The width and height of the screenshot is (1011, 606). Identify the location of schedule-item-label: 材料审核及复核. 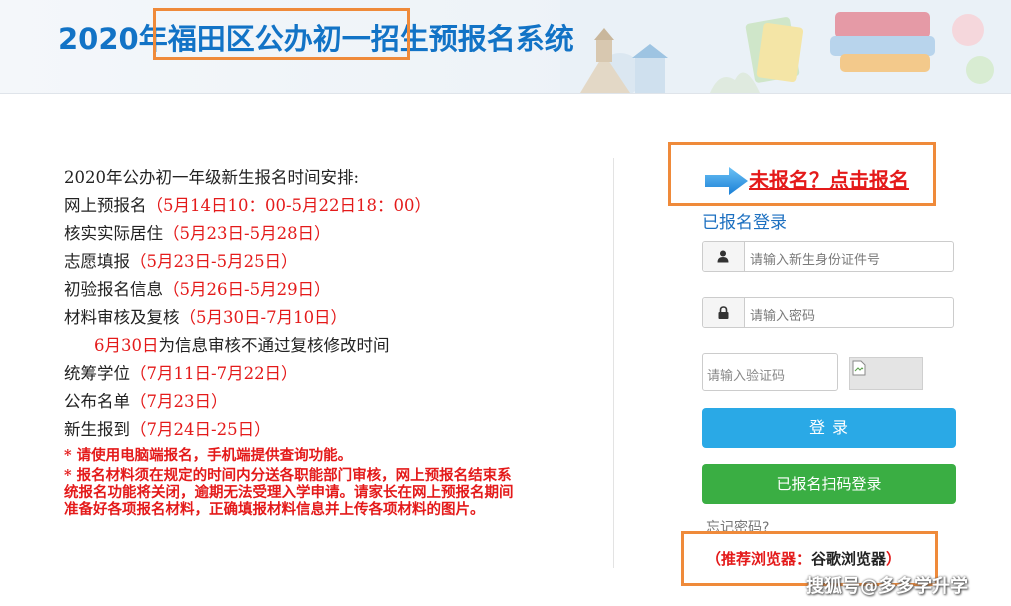
(122, 317).